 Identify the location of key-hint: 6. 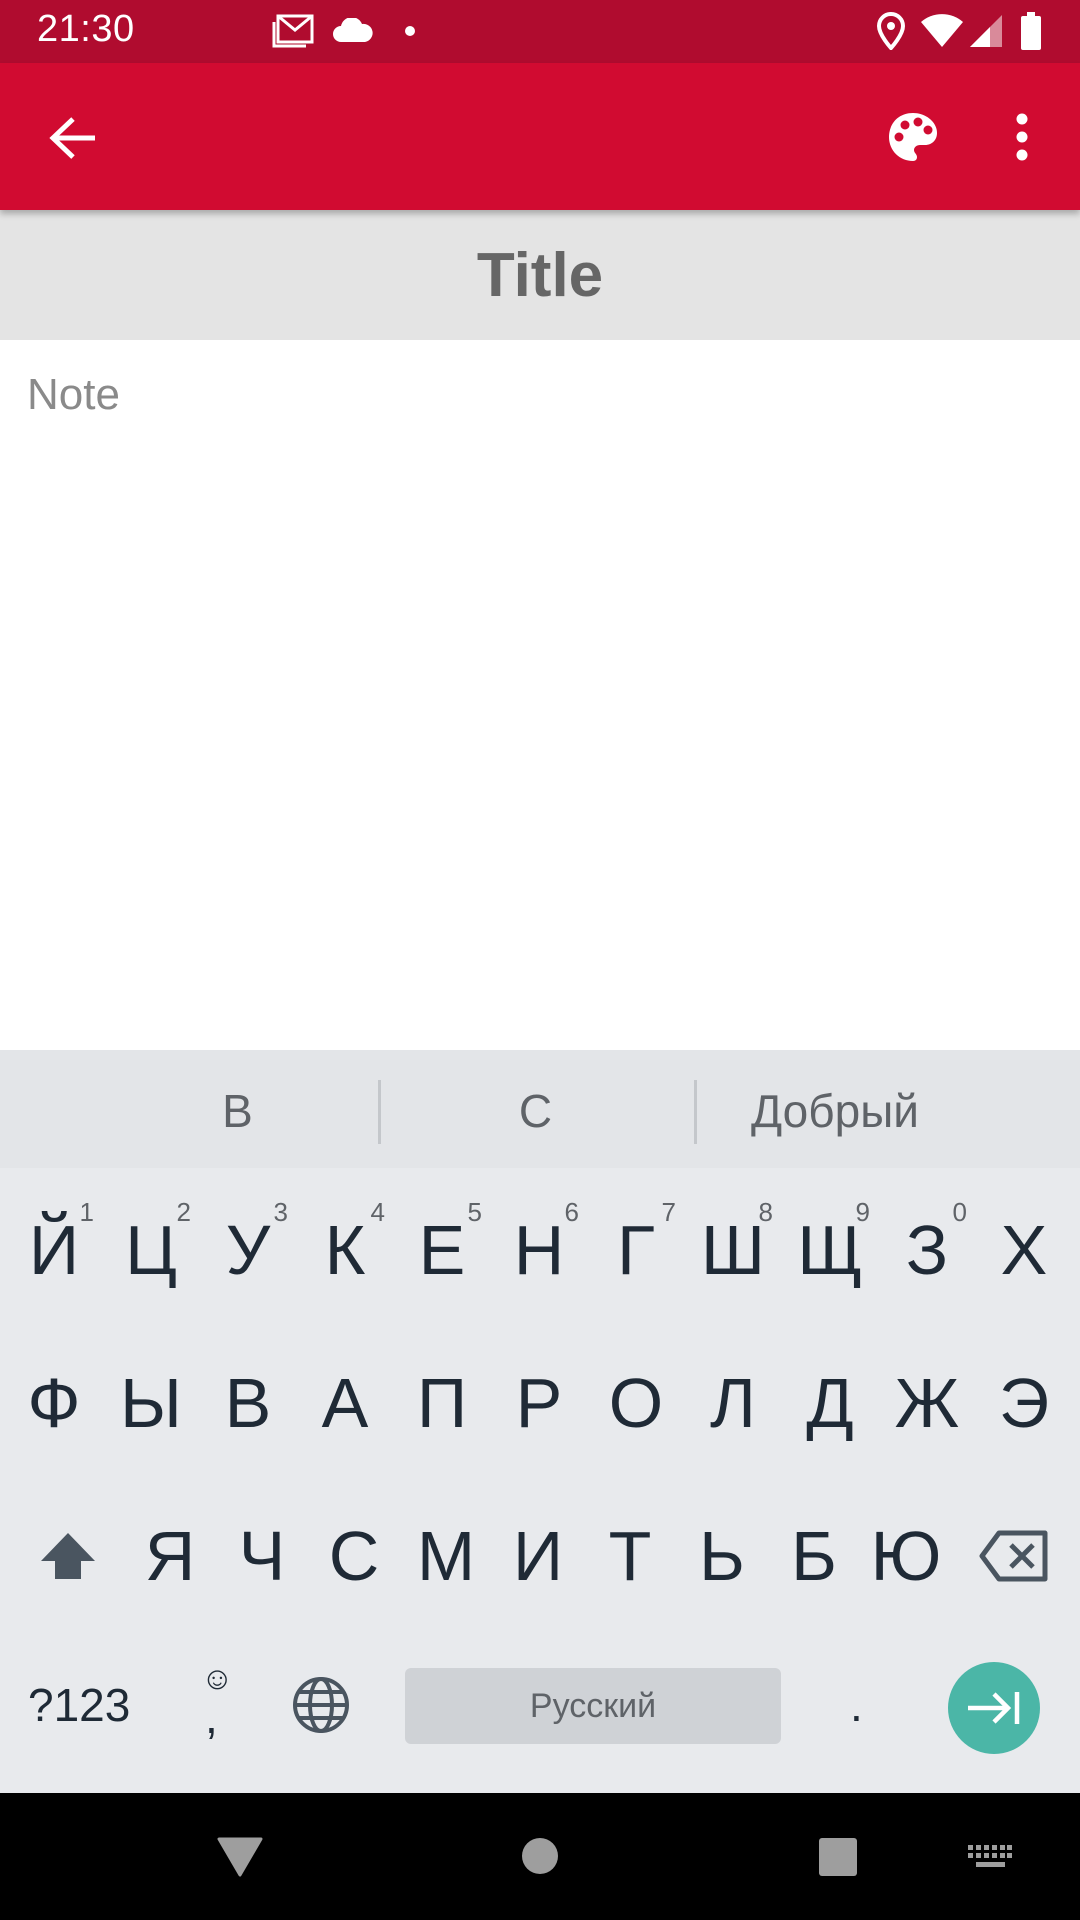
(571, 1212).